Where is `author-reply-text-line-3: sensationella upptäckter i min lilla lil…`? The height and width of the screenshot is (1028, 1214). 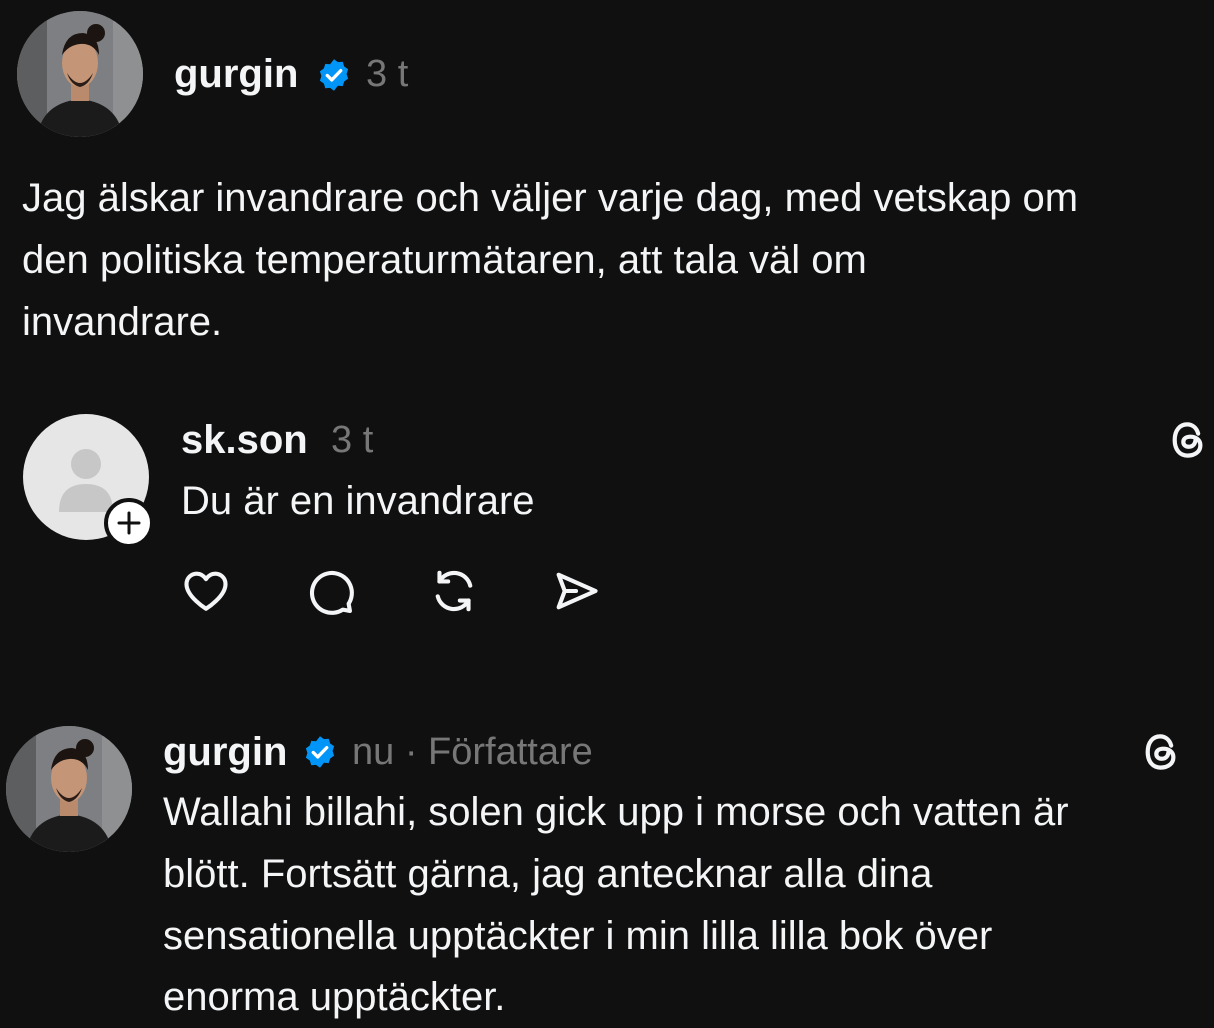 author-reply-text-line-3: sensationella upptäckter i min lilla lil… is located at coordinates (578, 936).